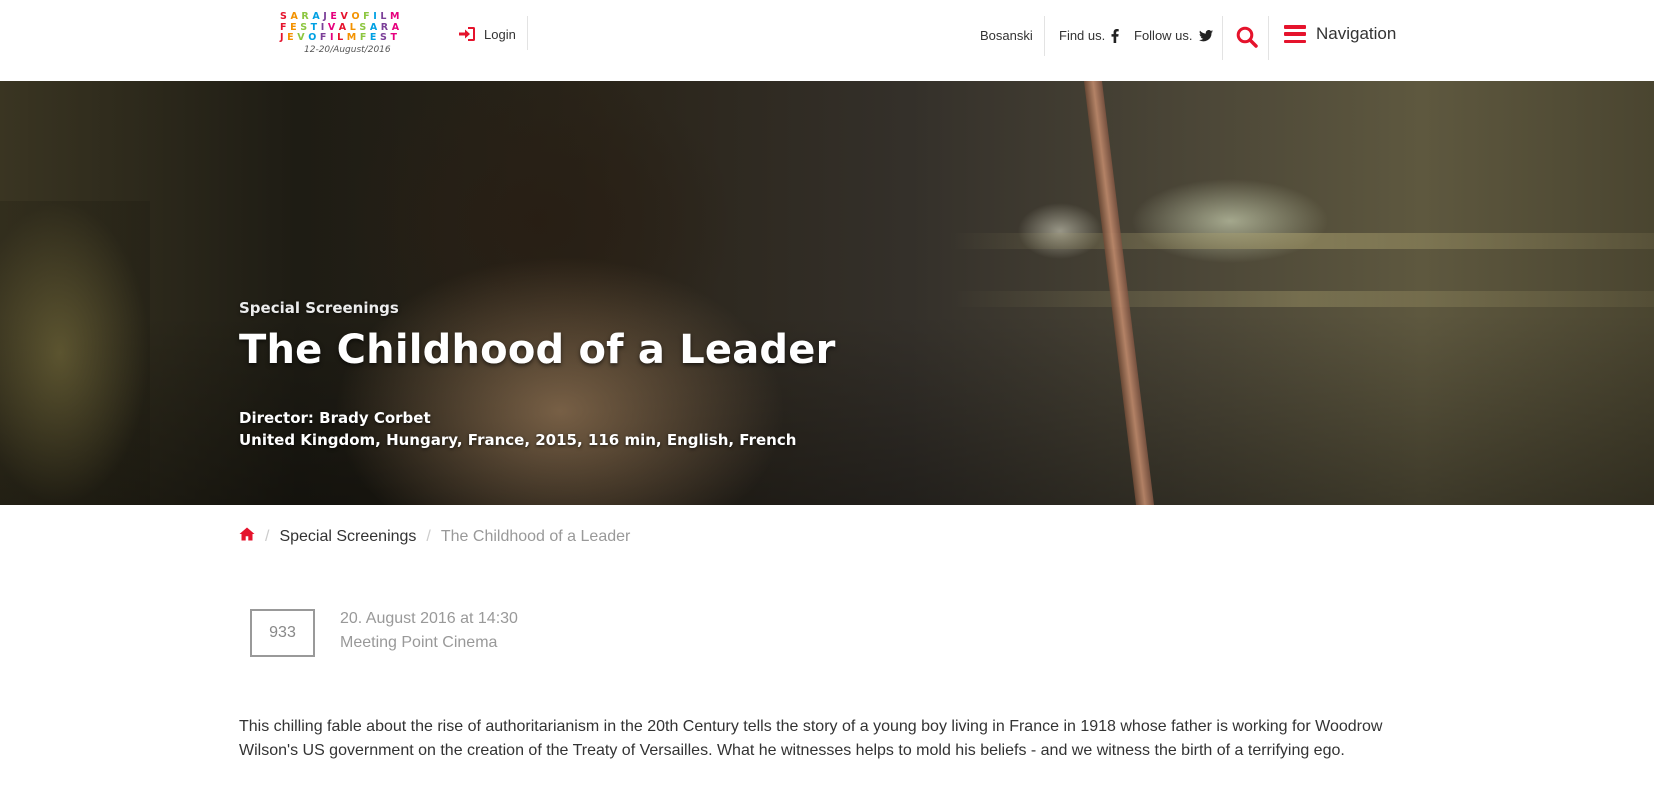  Describe the element at coordinates (75, 353) in the screenshot. I see `hero-image-background` at that location.